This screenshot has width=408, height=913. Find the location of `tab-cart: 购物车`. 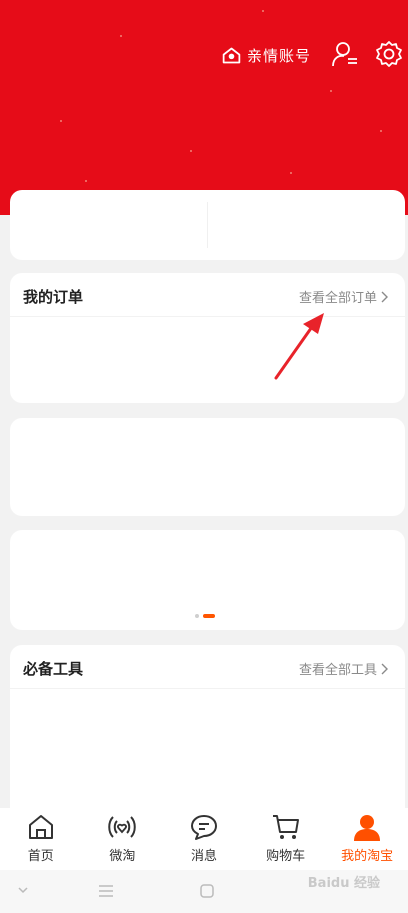

tab-cart: 购物车 is located at coordinates (286, 839).